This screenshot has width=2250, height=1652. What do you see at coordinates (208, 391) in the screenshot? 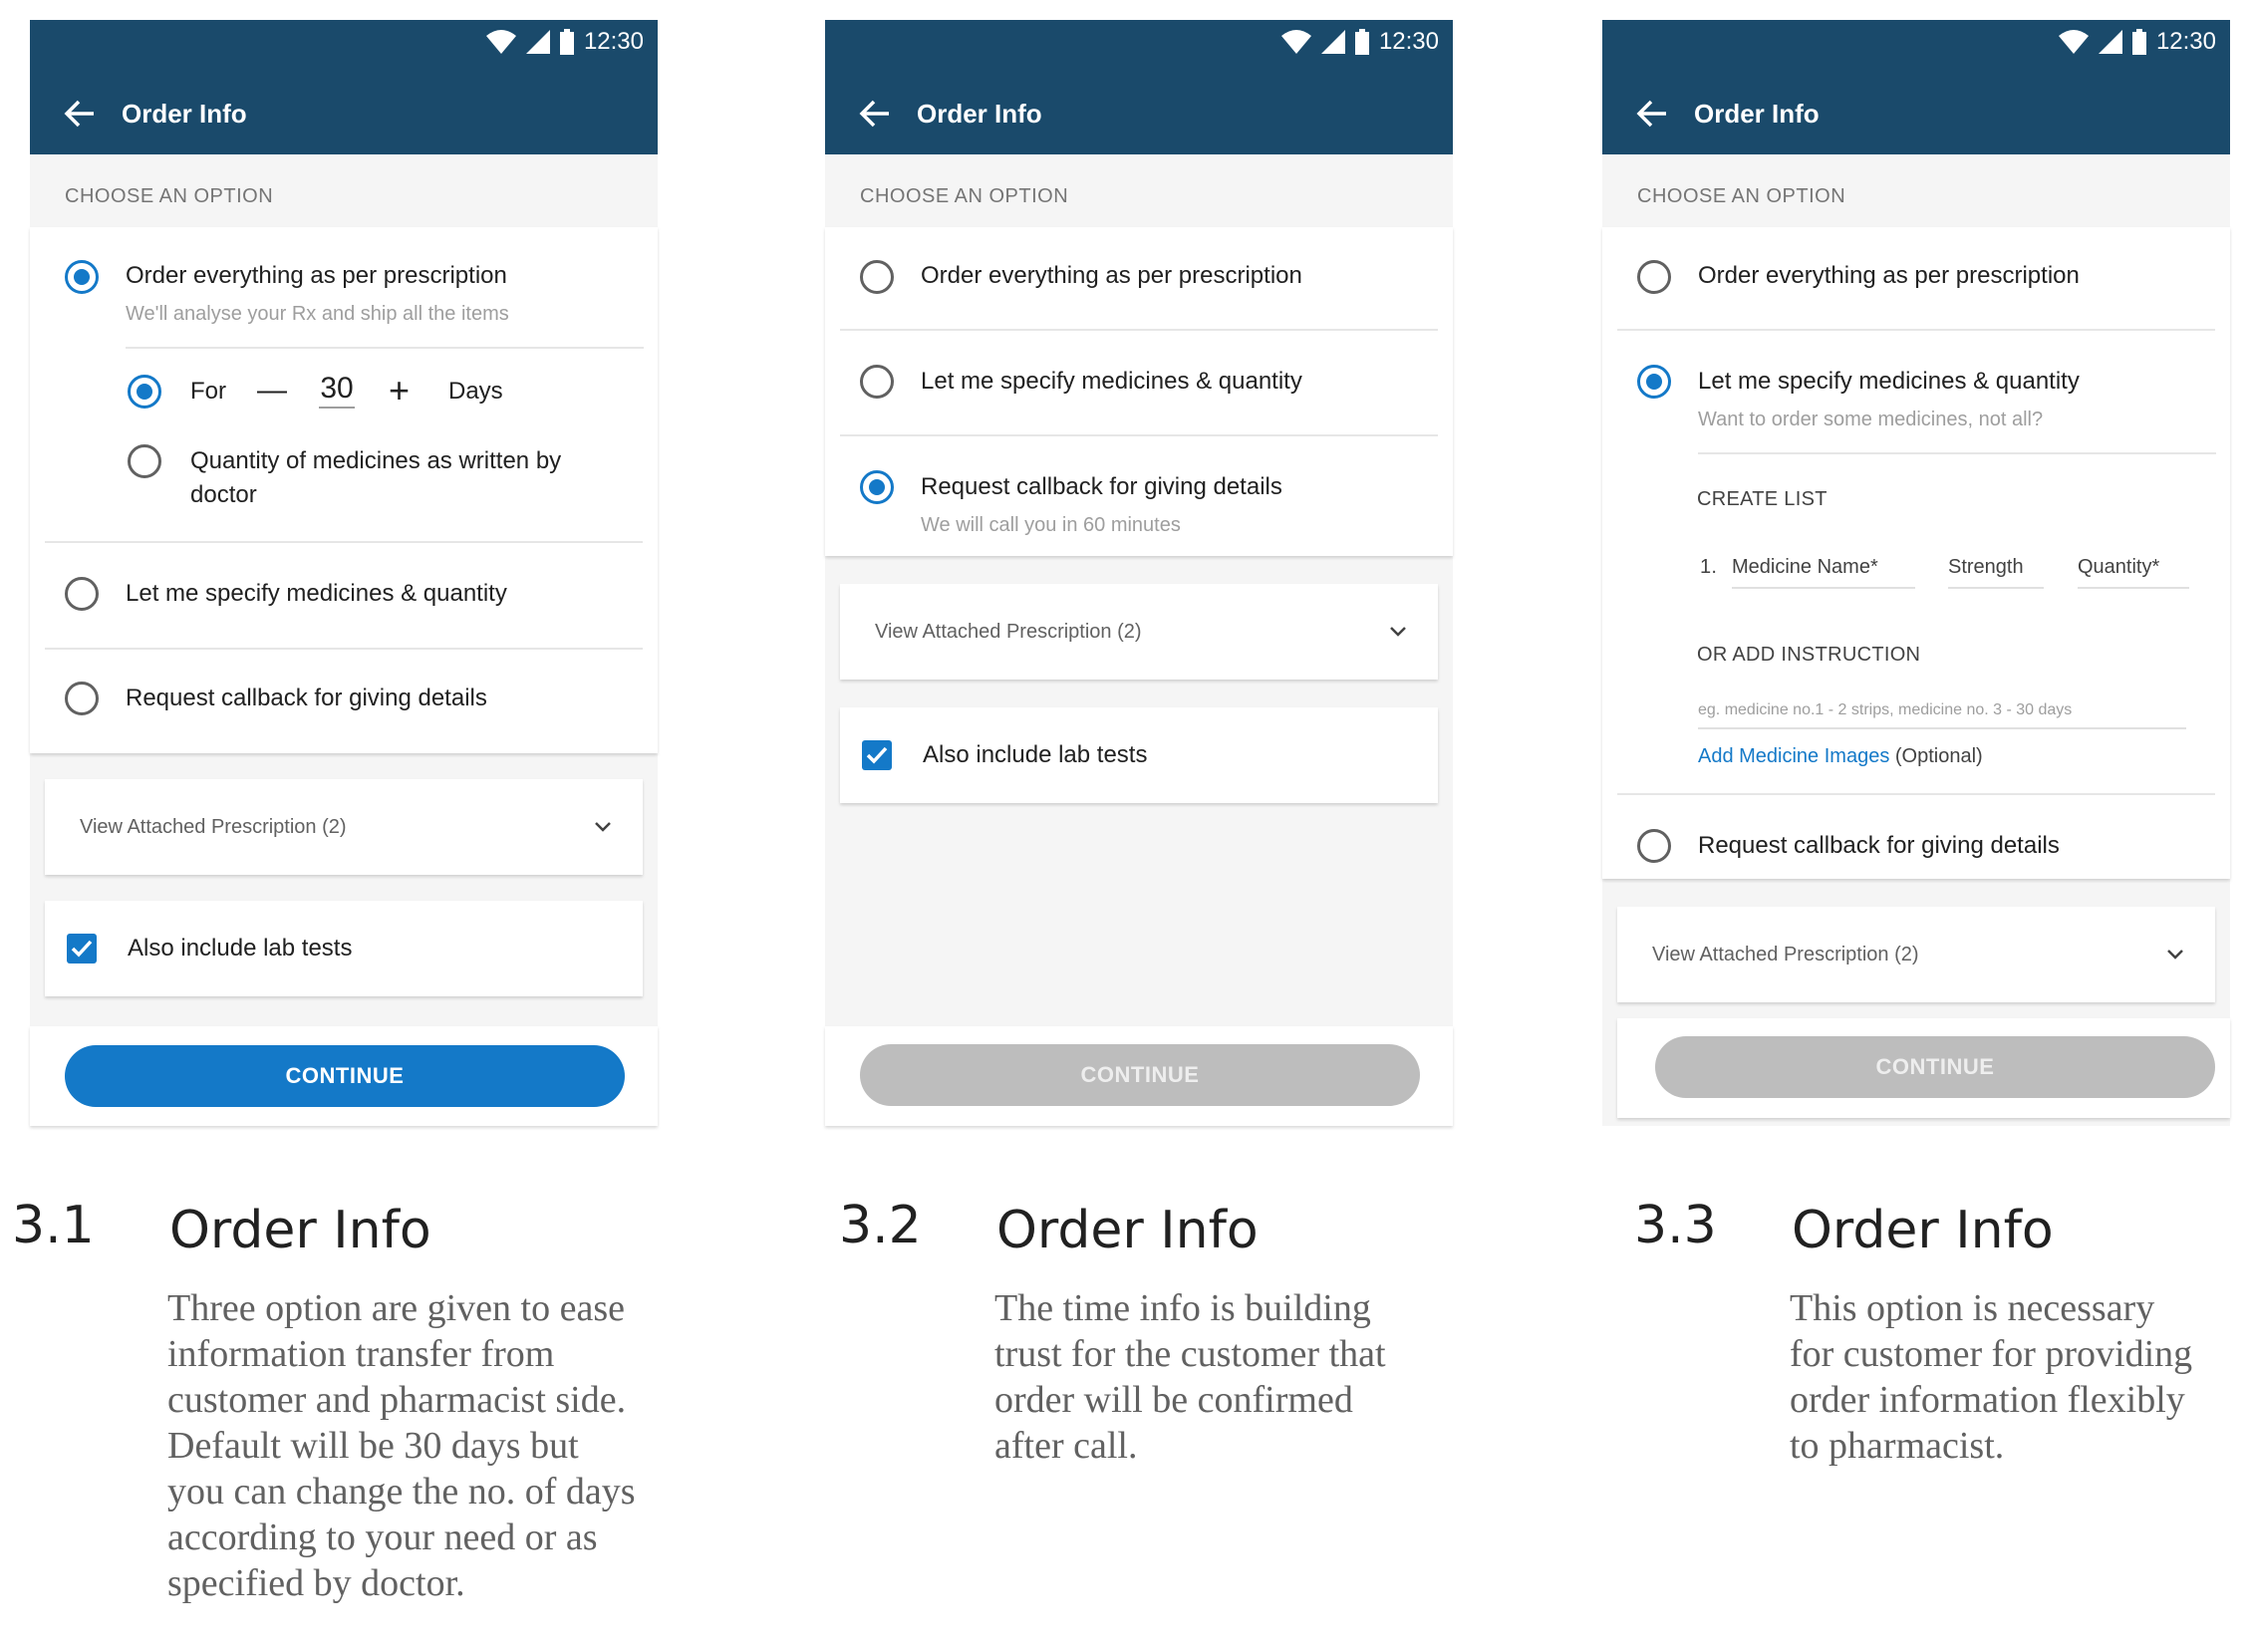
I see `for-label: For` at bounding box center [208, 391].